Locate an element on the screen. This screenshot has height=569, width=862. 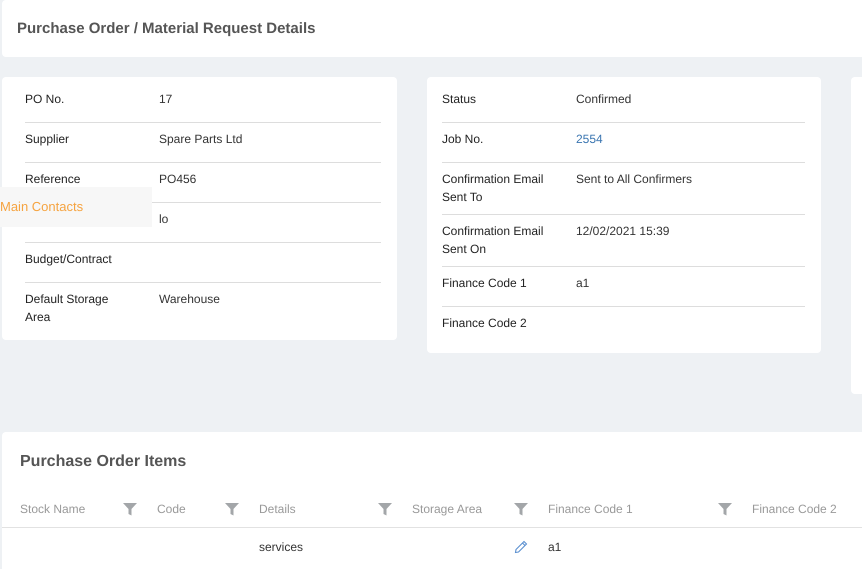
field-label: Supplier is located at coordinates (47, 139).